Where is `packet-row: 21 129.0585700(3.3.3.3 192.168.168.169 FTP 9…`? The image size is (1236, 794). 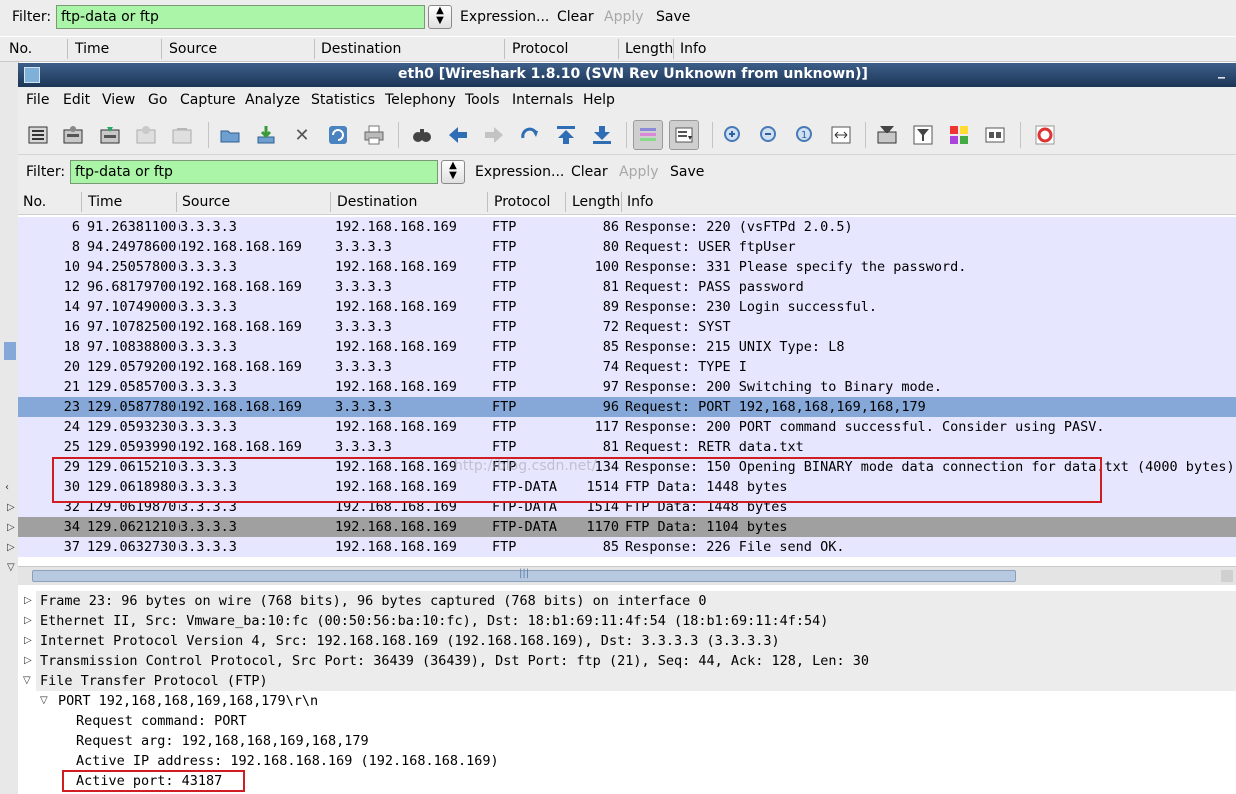 packet-row: 21 129.0585700(3.3.3.3 192.168.168.169 FTP 9… is located at coordinates (627, 387).